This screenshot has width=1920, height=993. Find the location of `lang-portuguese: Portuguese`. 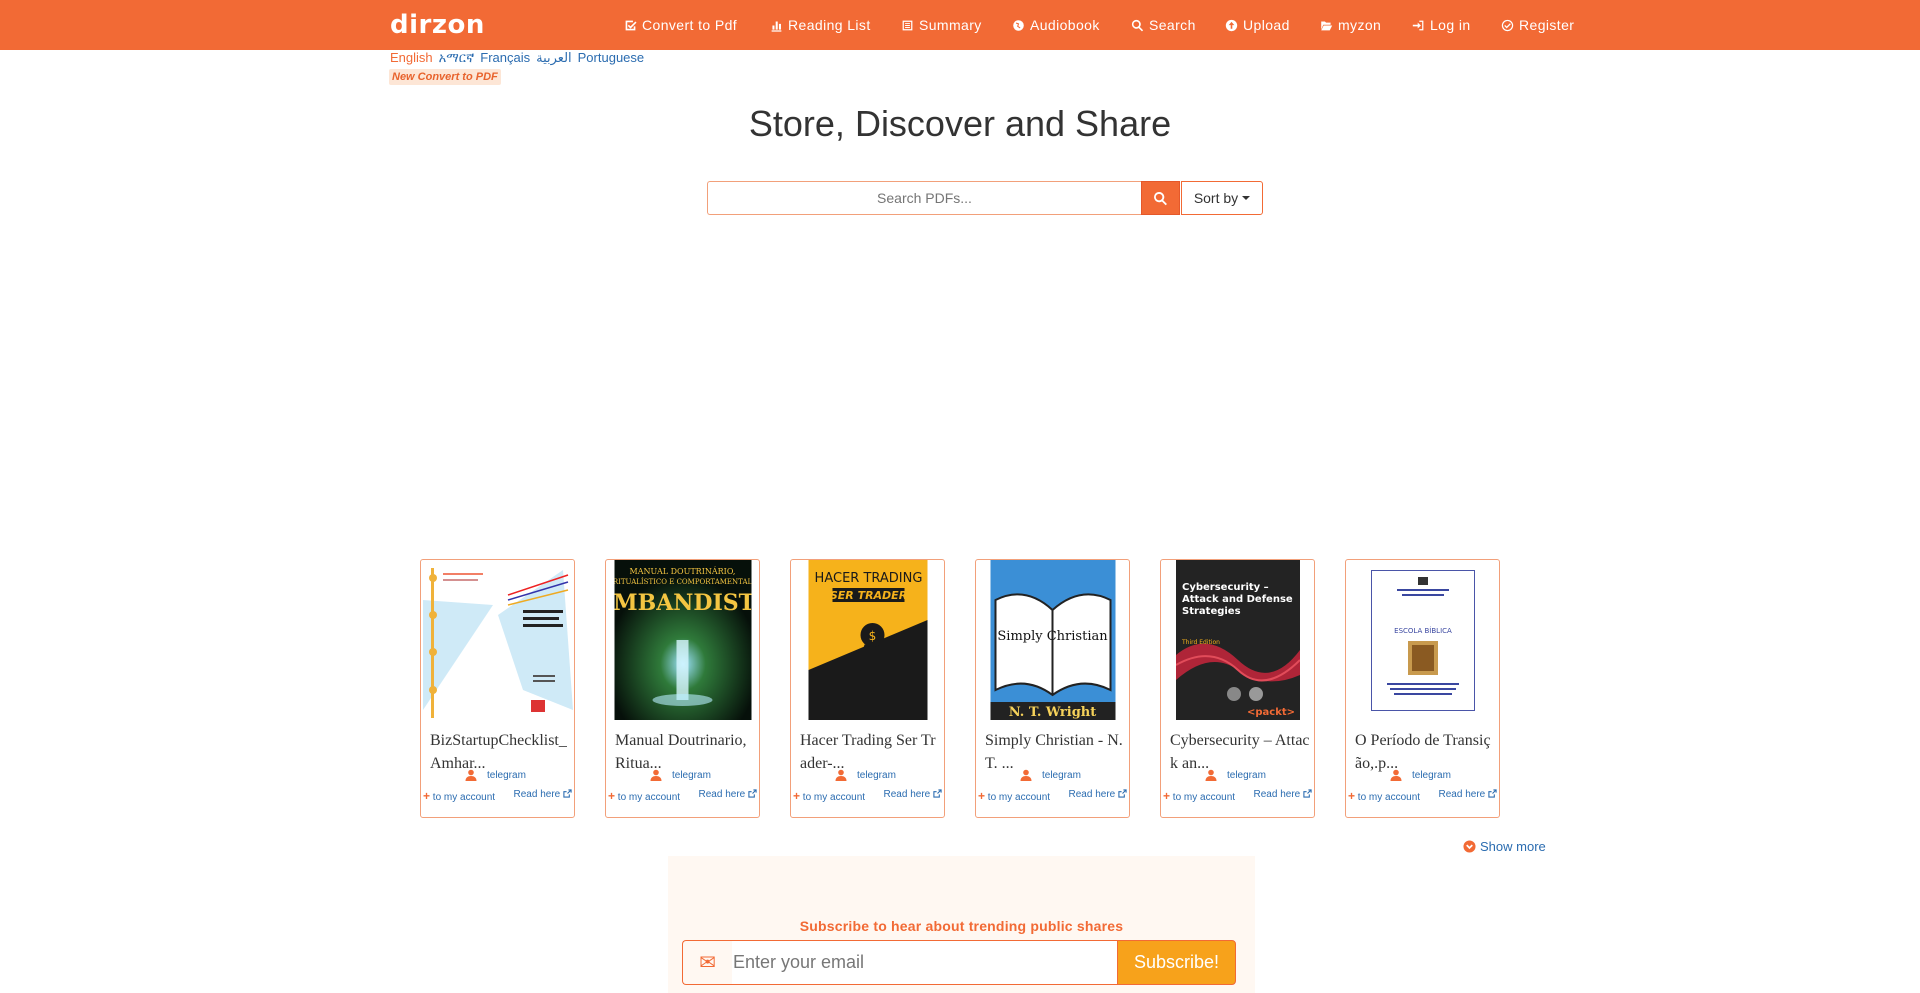

lang-portuguese: Portuguese is located at coordinates (611, 58).